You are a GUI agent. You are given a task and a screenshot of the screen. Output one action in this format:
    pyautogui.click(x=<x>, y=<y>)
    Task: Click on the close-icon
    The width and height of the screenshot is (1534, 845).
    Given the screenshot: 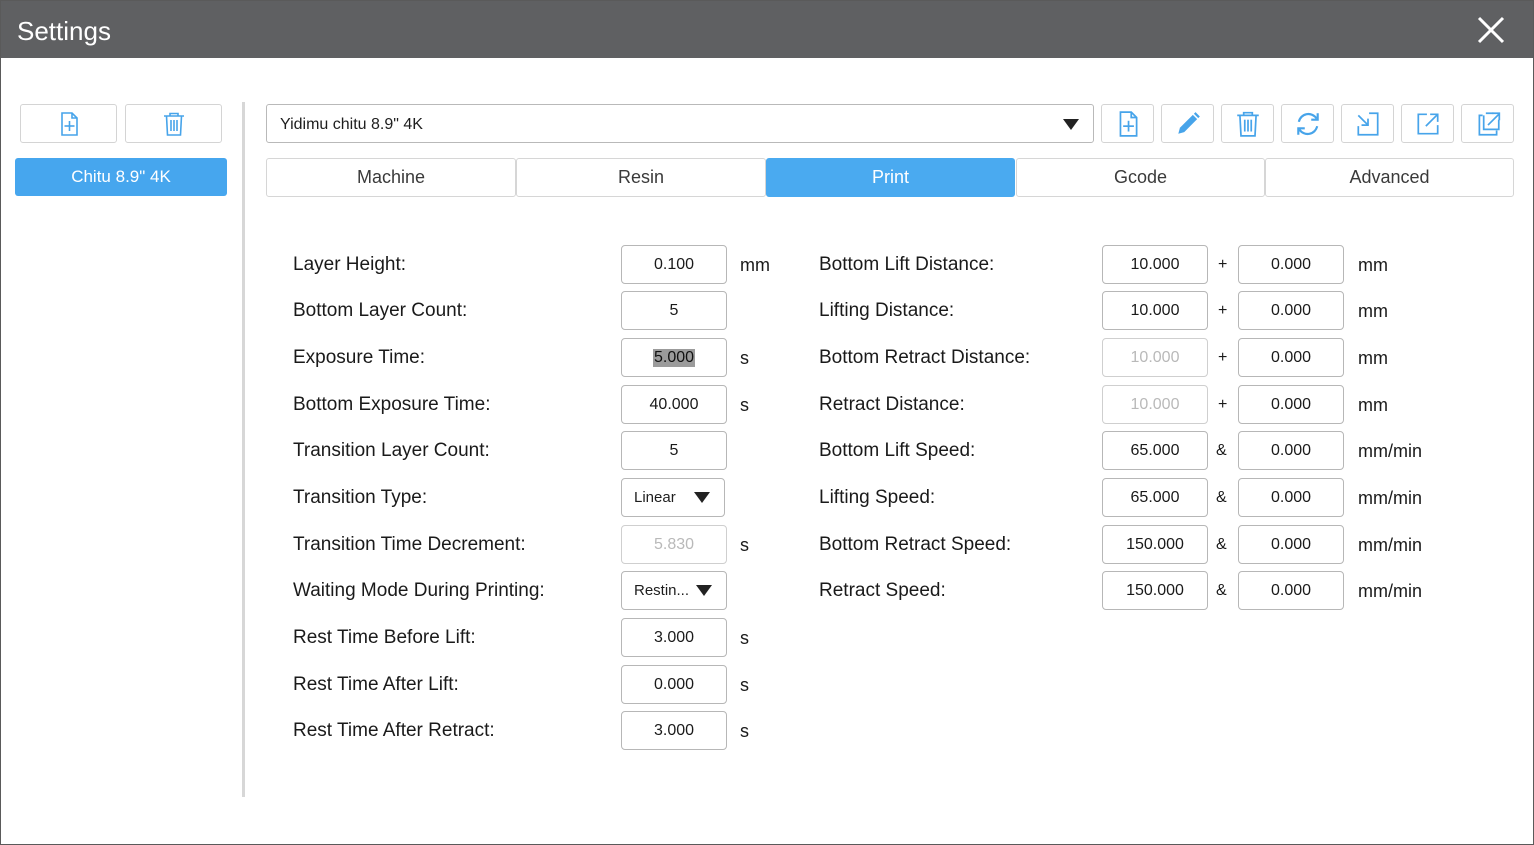 What is the action you would take?
    pyautogui.click(x=1491, y=30)
    